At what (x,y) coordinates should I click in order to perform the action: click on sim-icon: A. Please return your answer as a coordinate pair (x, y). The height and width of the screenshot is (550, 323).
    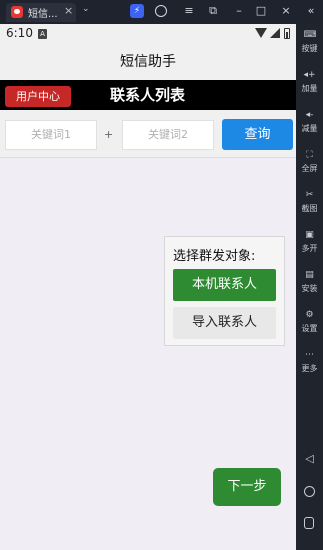
    Looking at the image, I should click on (42, 34).